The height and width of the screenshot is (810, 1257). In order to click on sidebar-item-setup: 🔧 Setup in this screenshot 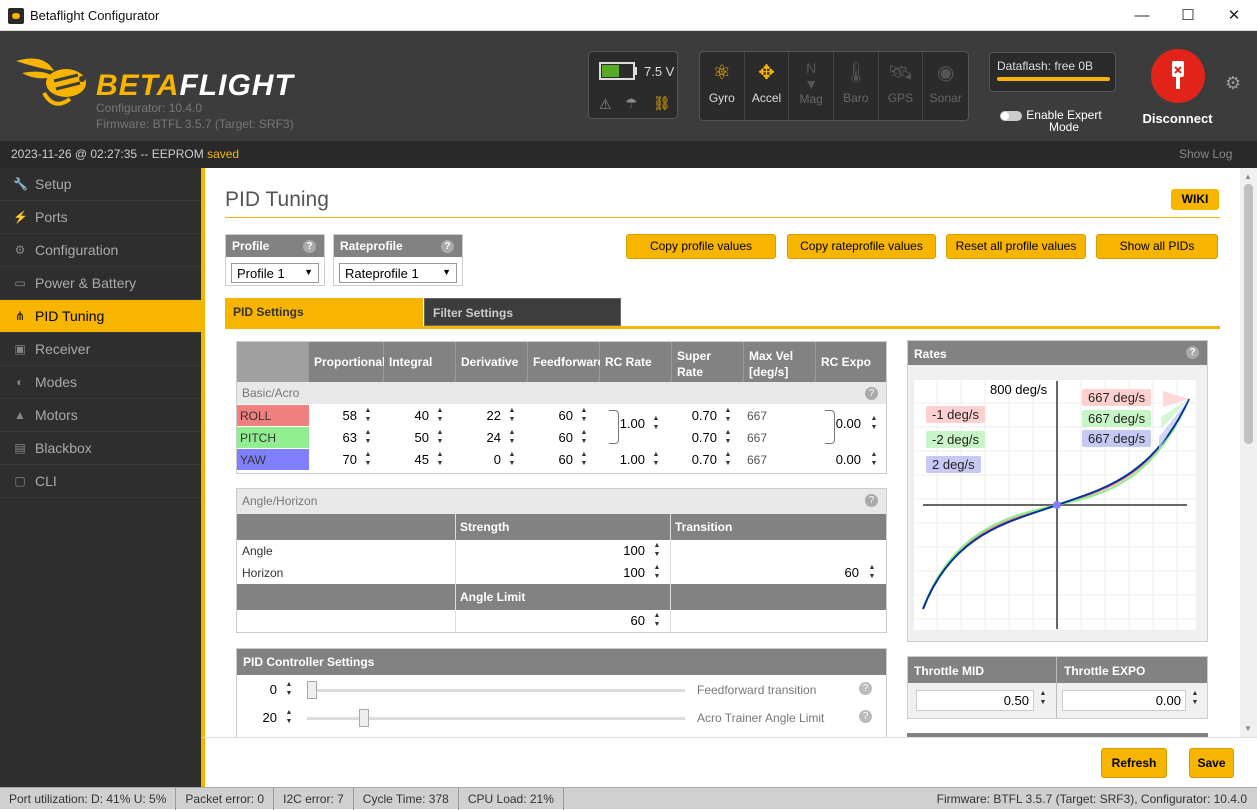, I will do `click(100, 184)`.